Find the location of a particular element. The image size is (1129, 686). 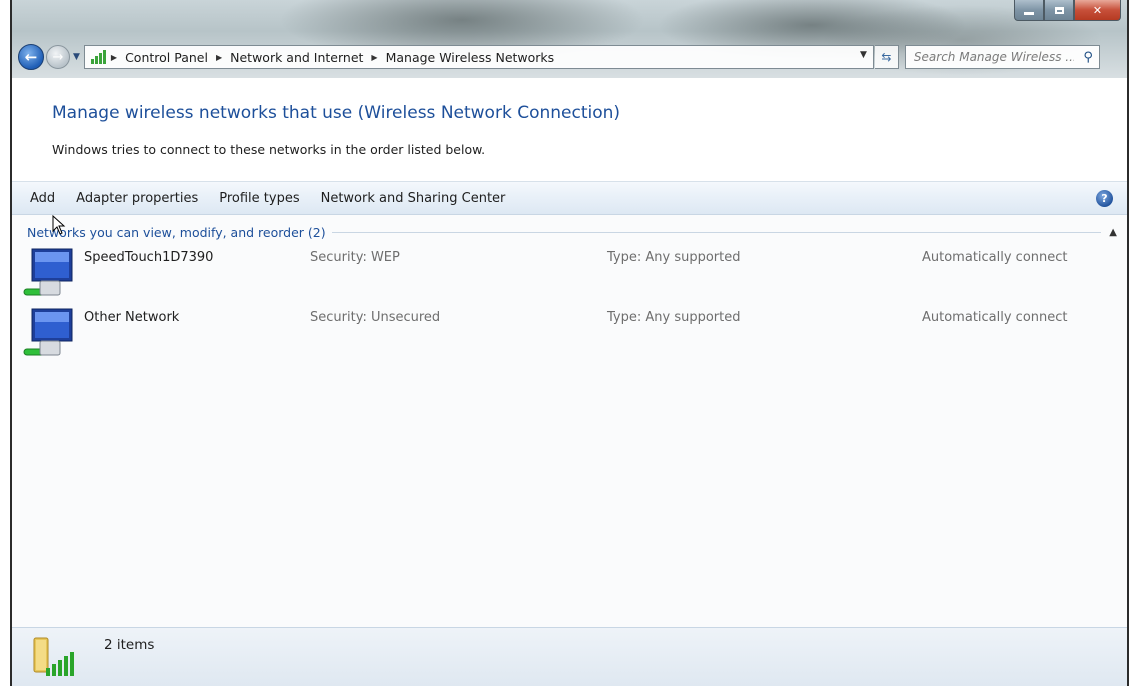

forward-arrow-icon: → is located at coordinates (58, 57).